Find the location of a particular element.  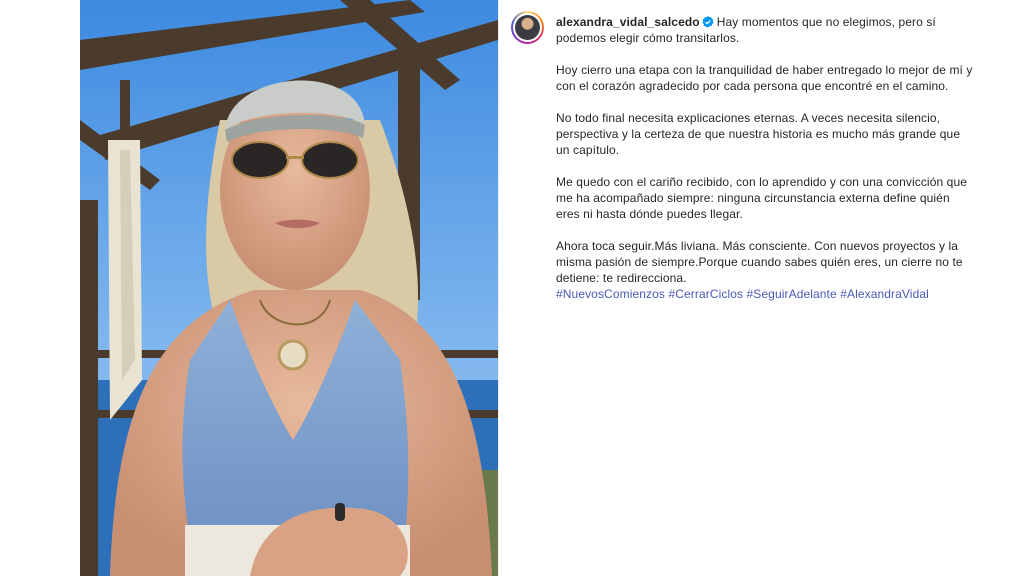

right-margin is located at coordinates (1012, 288).